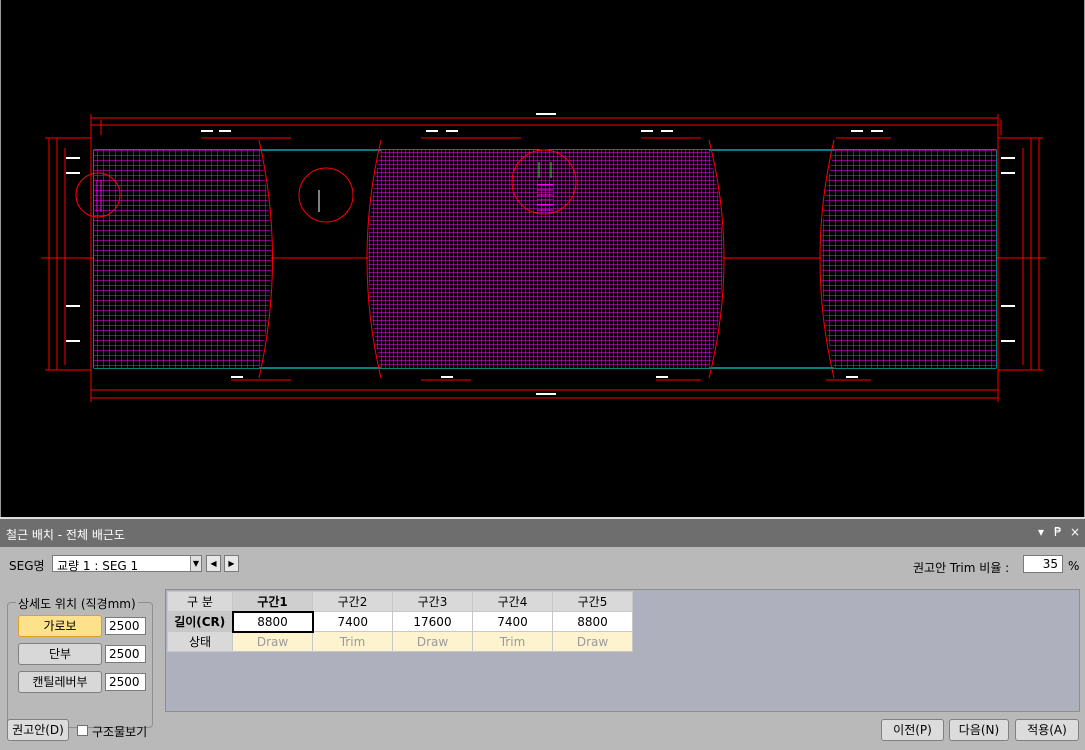 The image size is (1085, 750). I want to click on seg-select: 교량 1 : SEG 1 ▼, so click(127, 564).